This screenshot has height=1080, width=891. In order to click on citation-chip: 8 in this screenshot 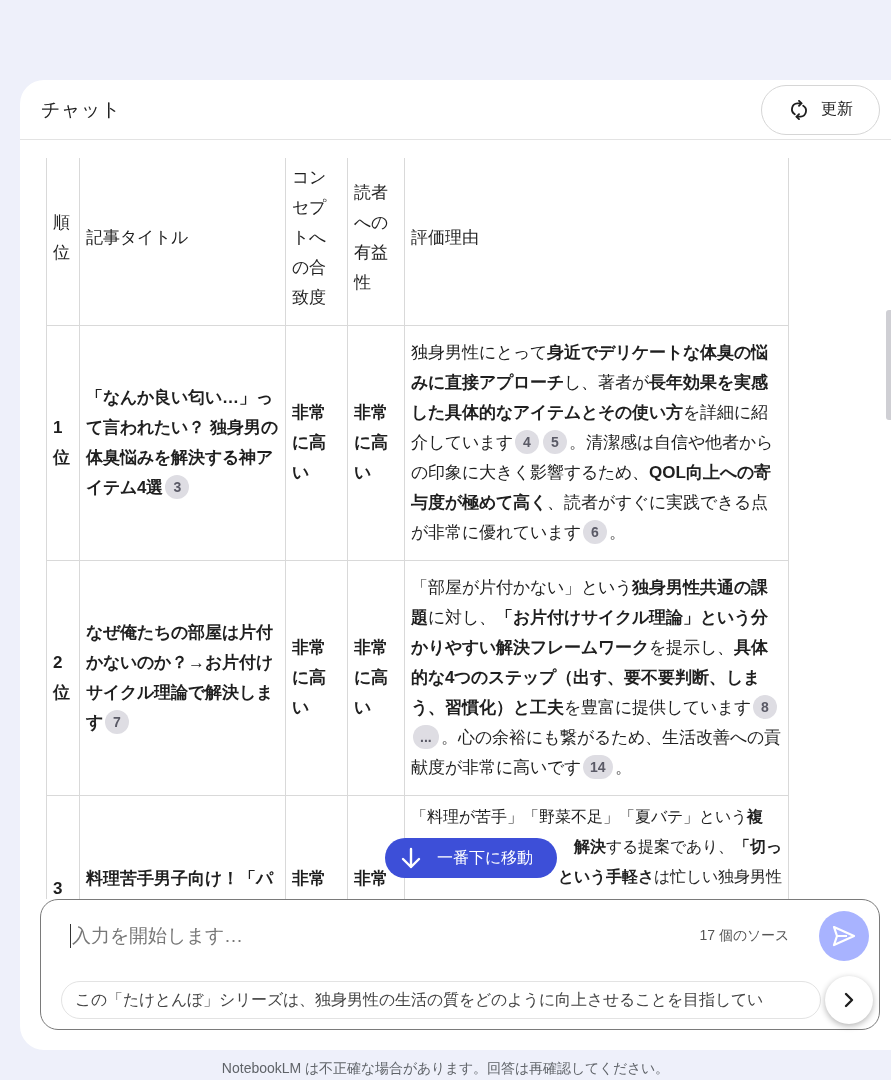, I will do `click(765, 707)`.